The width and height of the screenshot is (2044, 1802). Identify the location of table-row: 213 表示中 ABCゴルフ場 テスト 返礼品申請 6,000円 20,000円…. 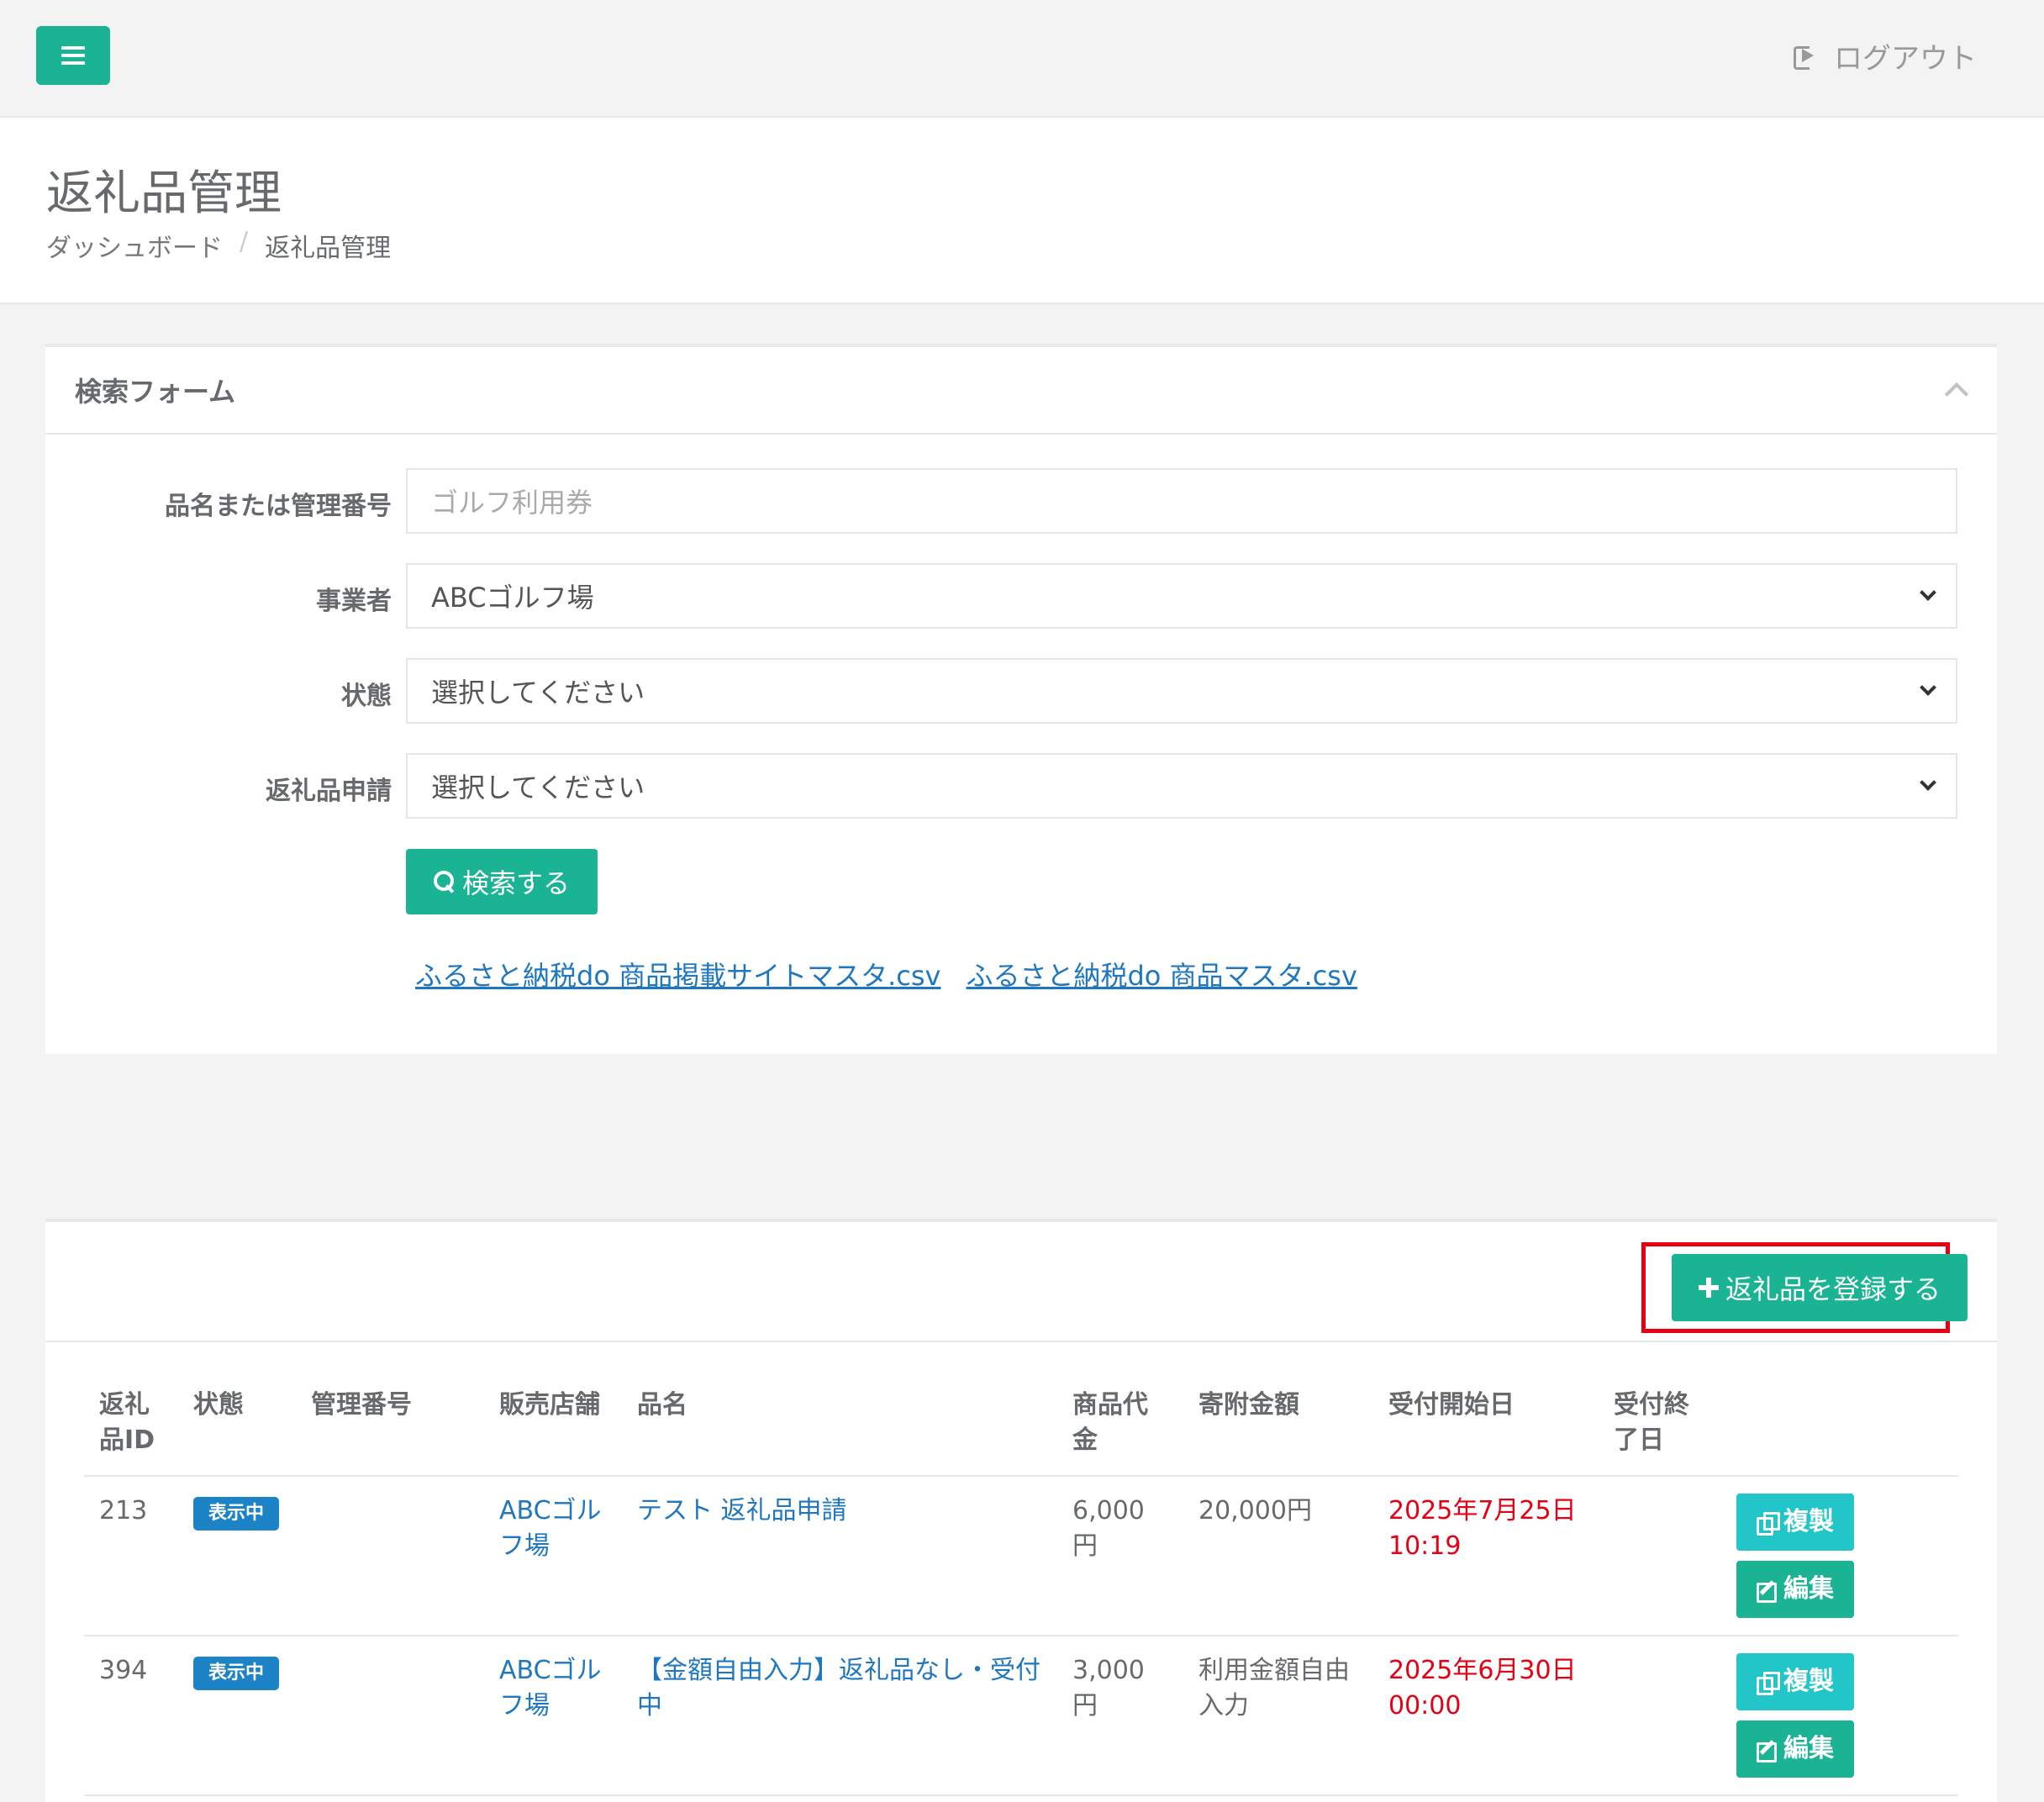
(1021, 1556).